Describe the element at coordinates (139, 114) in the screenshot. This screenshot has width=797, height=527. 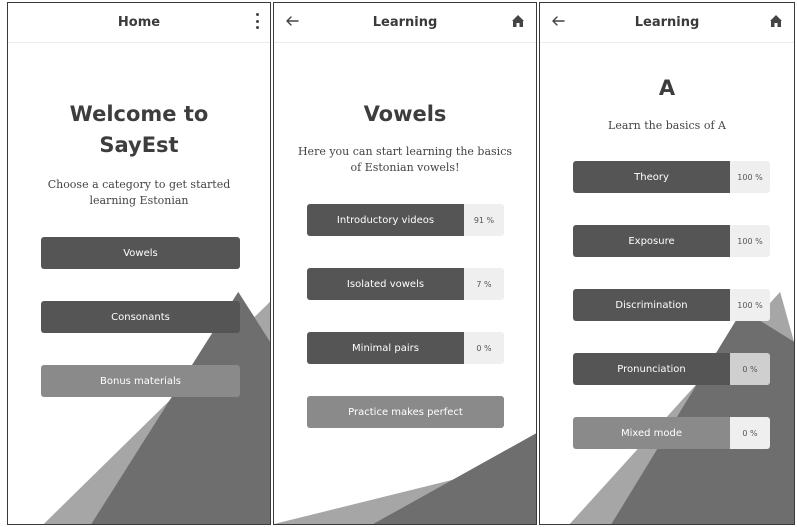
I see `welcome-heading-line1: Welcome to` at that location.